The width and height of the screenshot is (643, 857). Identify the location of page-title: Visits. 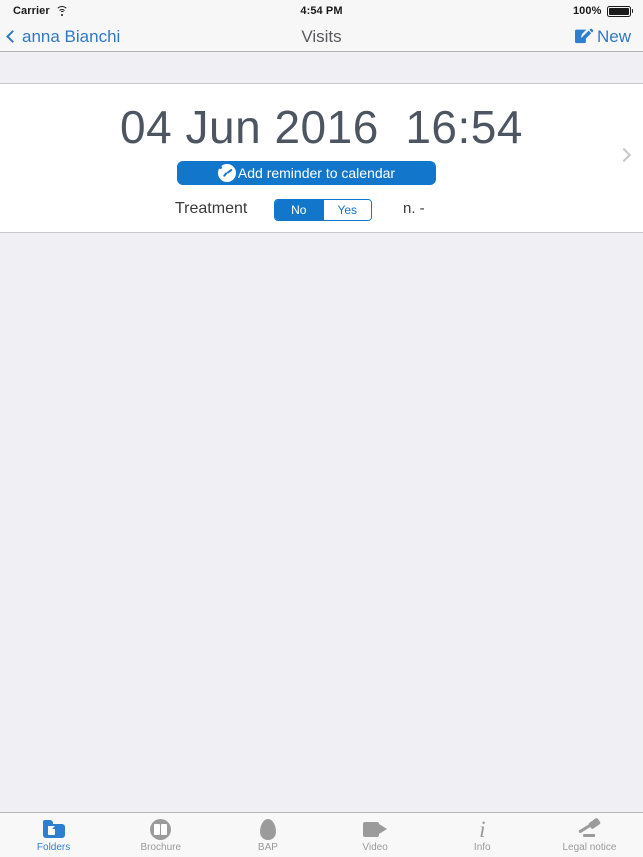
(321, 36).